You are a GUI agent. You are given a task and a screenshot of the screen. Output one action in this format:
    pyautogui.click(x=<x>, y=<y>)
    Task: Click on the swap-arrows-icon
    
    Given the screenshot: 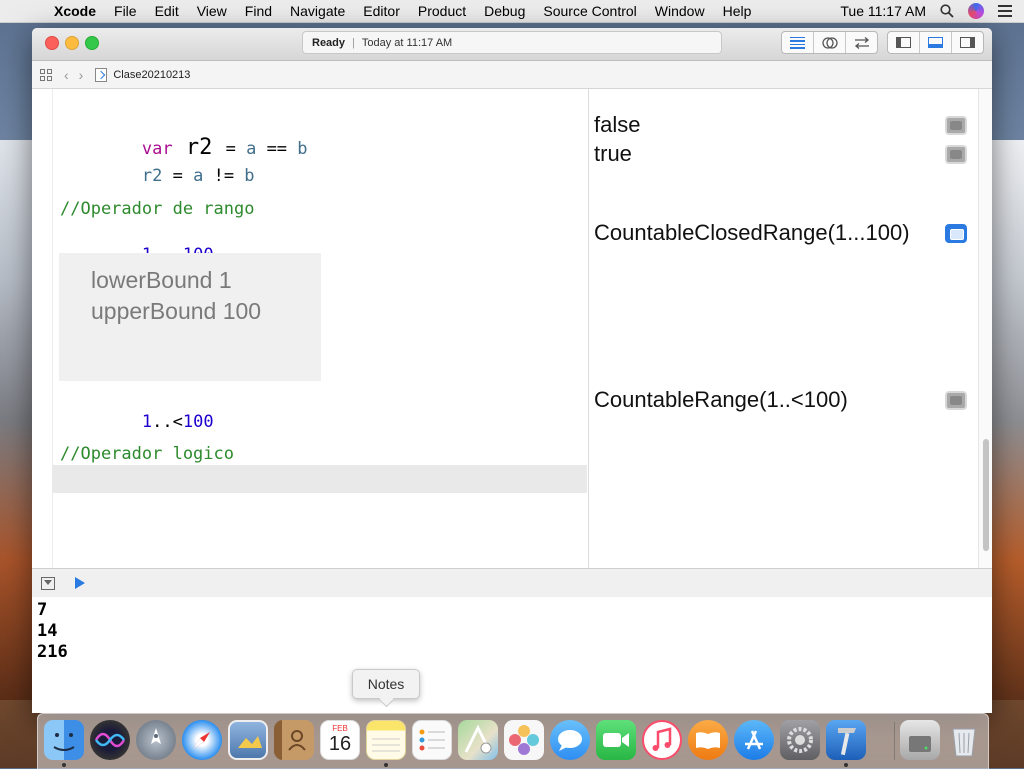 What is the action you would take?
    pyautogui.click(x=861, y=42)
    